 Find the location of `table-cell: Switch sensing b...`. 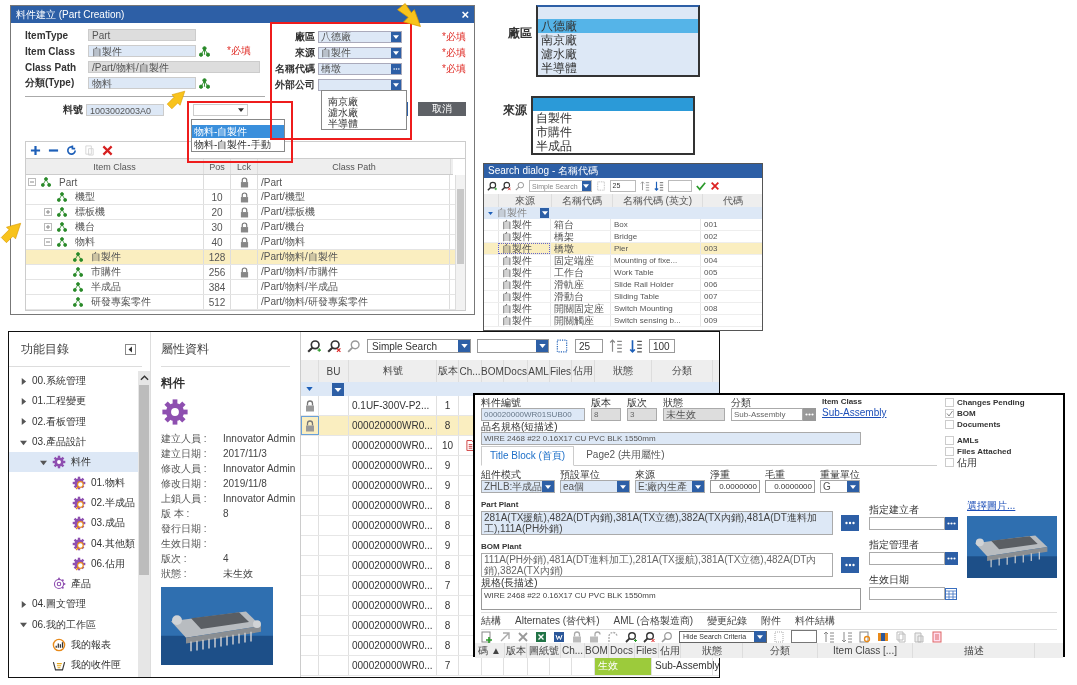

table-cell: Switch sensing b... is located at coordinates (647, 320).